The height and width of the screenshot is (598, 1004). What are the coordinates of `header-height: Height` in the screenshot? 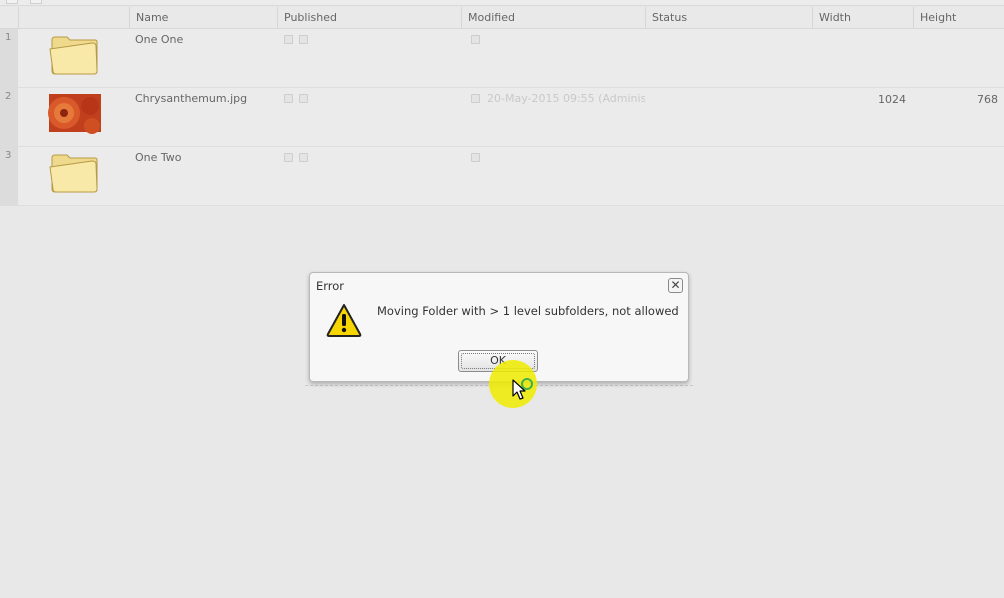 It's located at (958, 18).